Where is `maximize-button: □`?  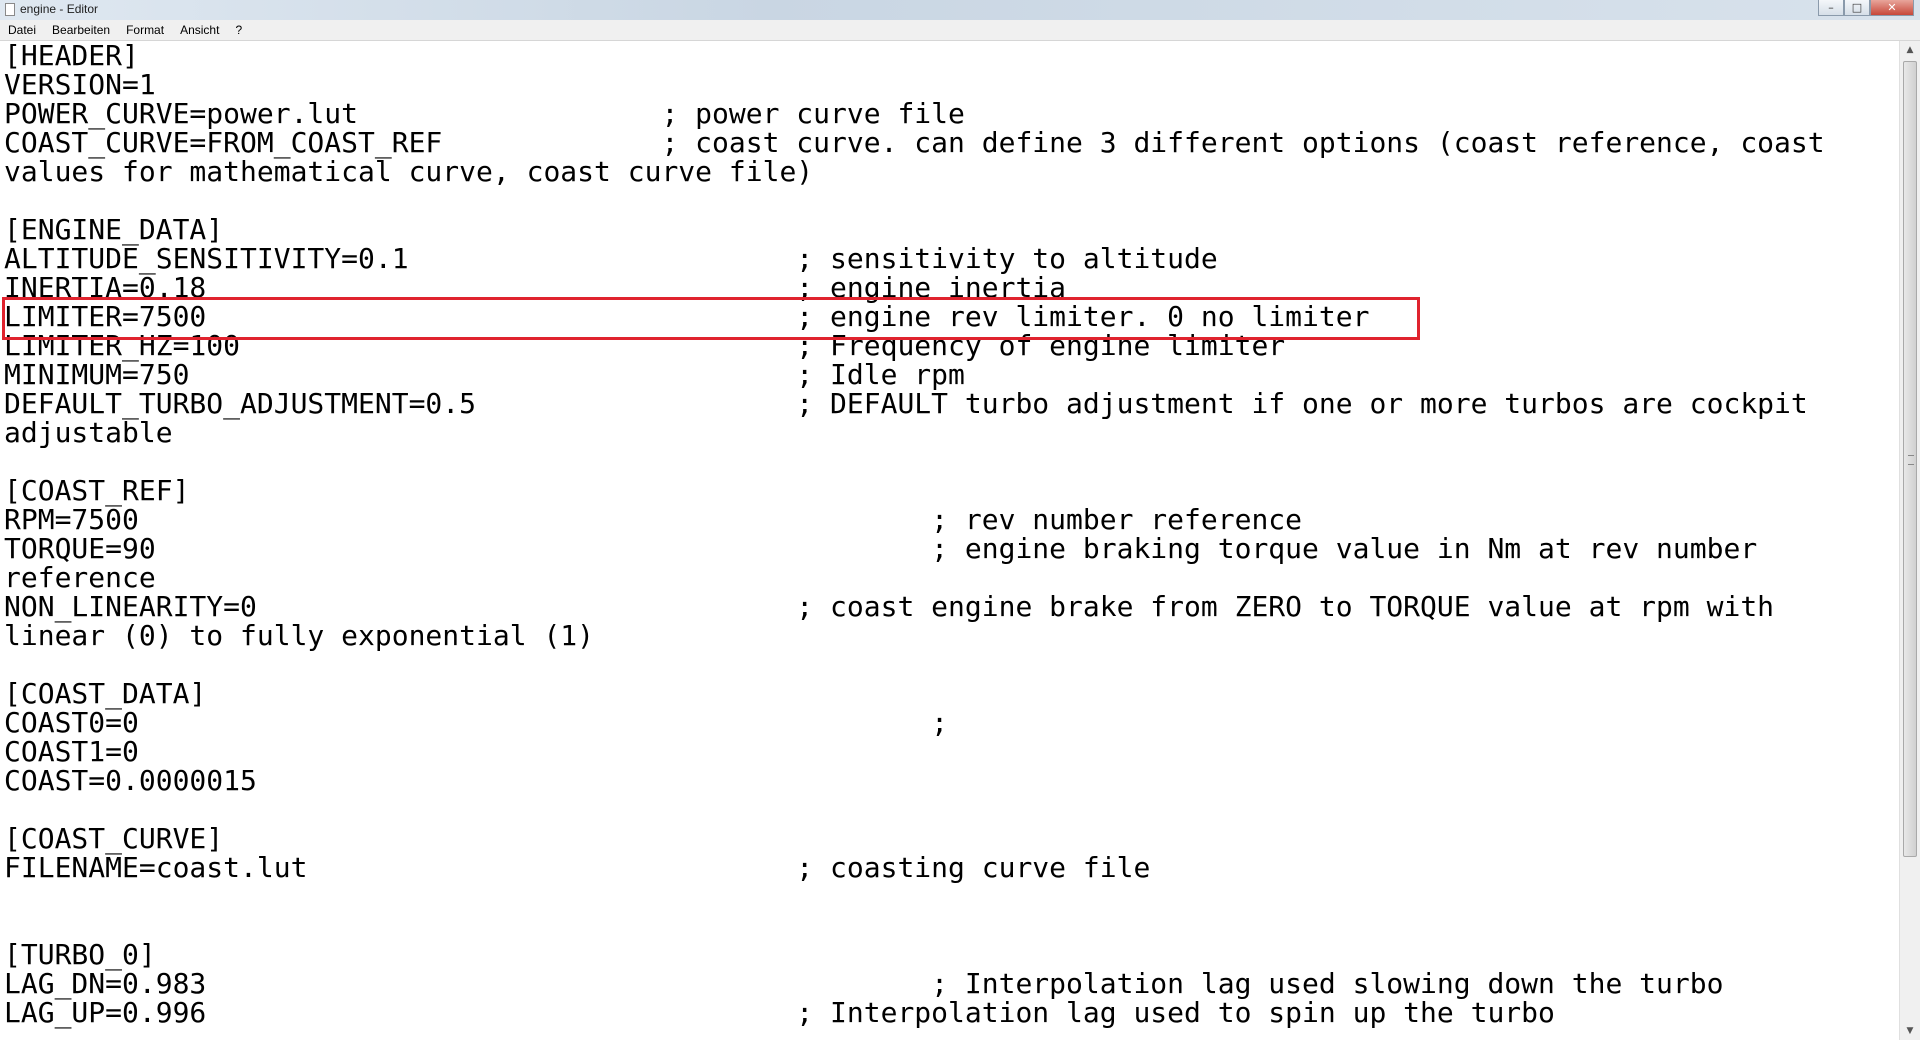
maximize-button: □ is located at coordinates (1857, 8).